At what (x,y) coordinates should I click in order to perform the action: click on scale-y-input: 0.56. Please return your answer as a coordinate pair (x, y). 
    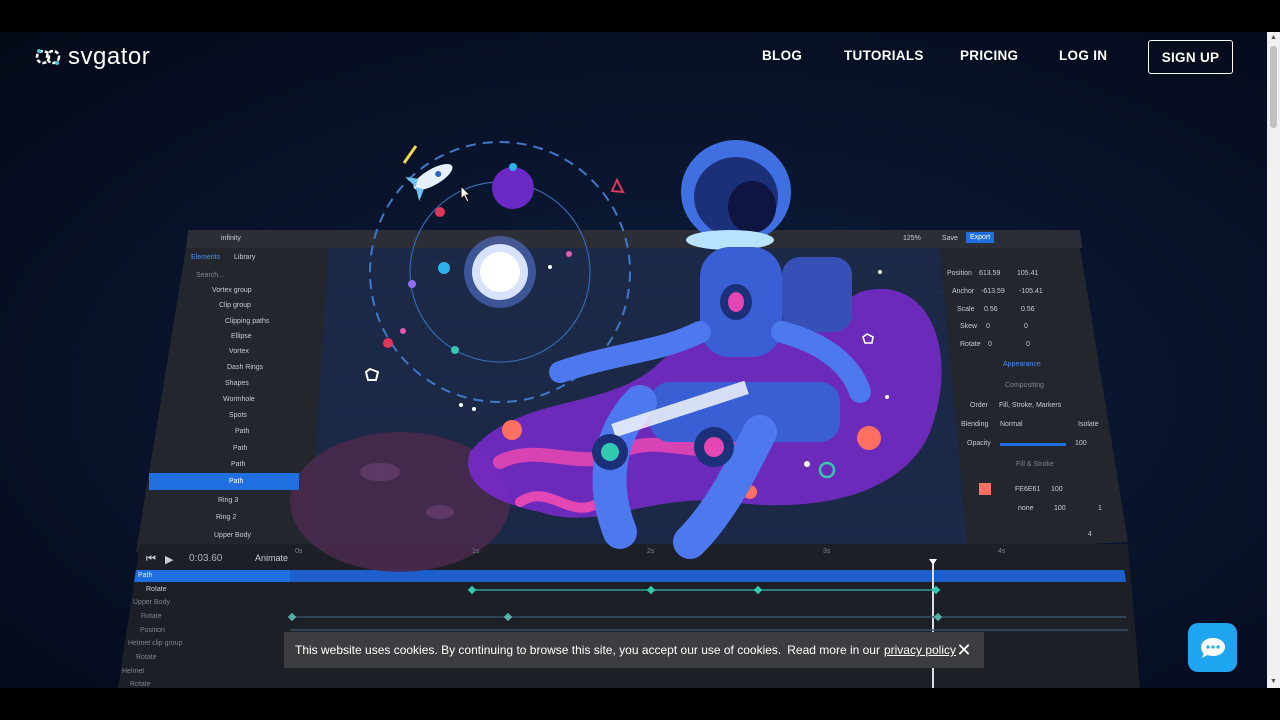
    Looking at the image, I should click on (1028, 309).